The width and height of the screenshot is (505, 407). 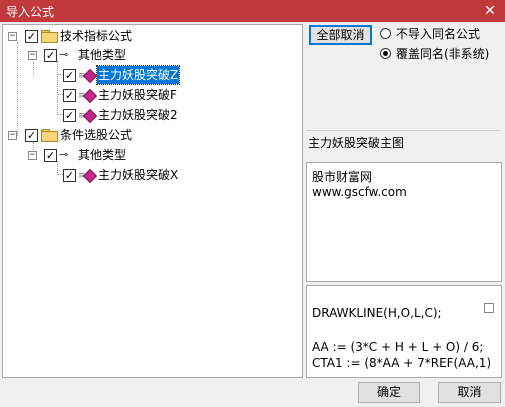 What do you see at coordinates (469, 392) in the screenshot?
I see `cancel-button: 取消` at bounding box center [469, 392].